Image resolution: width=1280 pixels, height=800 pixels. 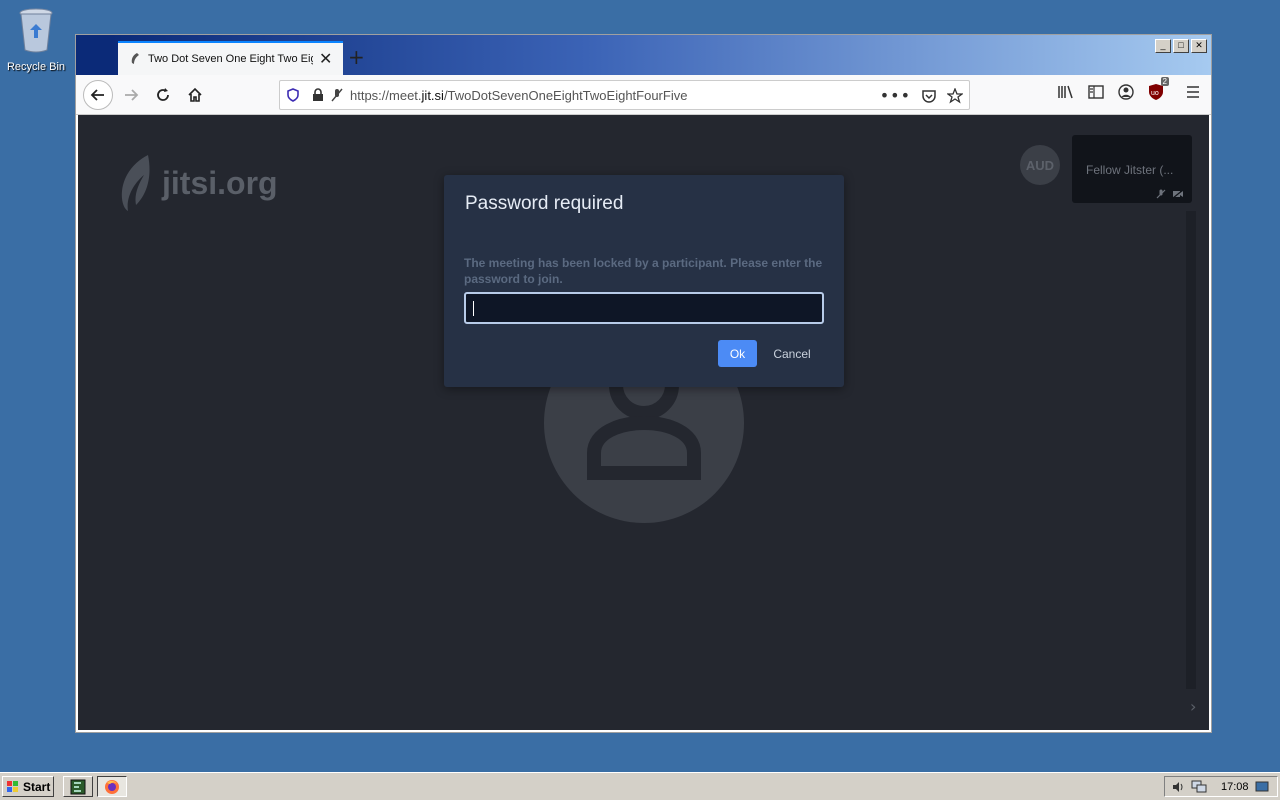 I want to click on camera-off-icon, so click(x=1178, y=194).